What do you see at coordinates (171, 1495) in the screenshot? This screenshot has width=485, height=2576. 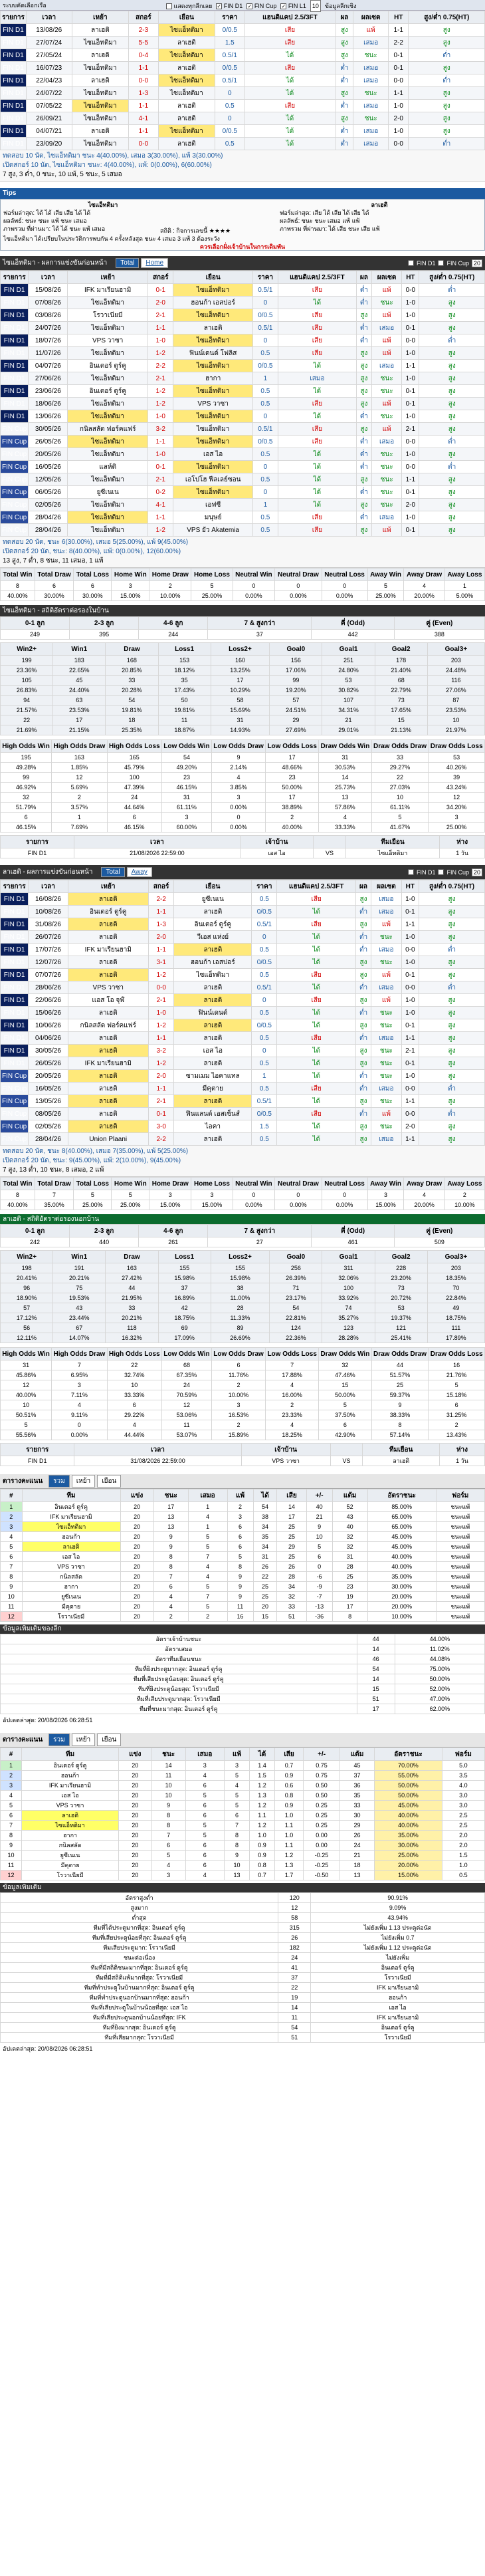 I see `column-header: ชนะ` at bounding box center [171, 1495].